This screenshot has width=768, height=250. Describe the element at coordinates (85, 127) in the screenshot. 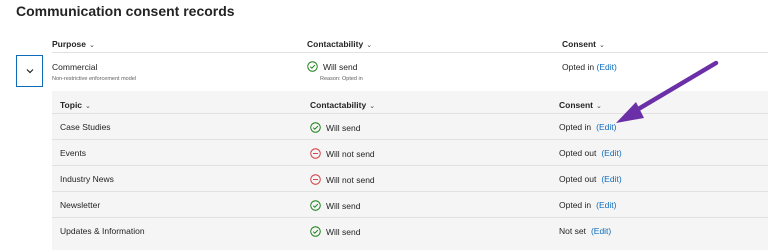

I see `topic-name: Case Studies` at that location.